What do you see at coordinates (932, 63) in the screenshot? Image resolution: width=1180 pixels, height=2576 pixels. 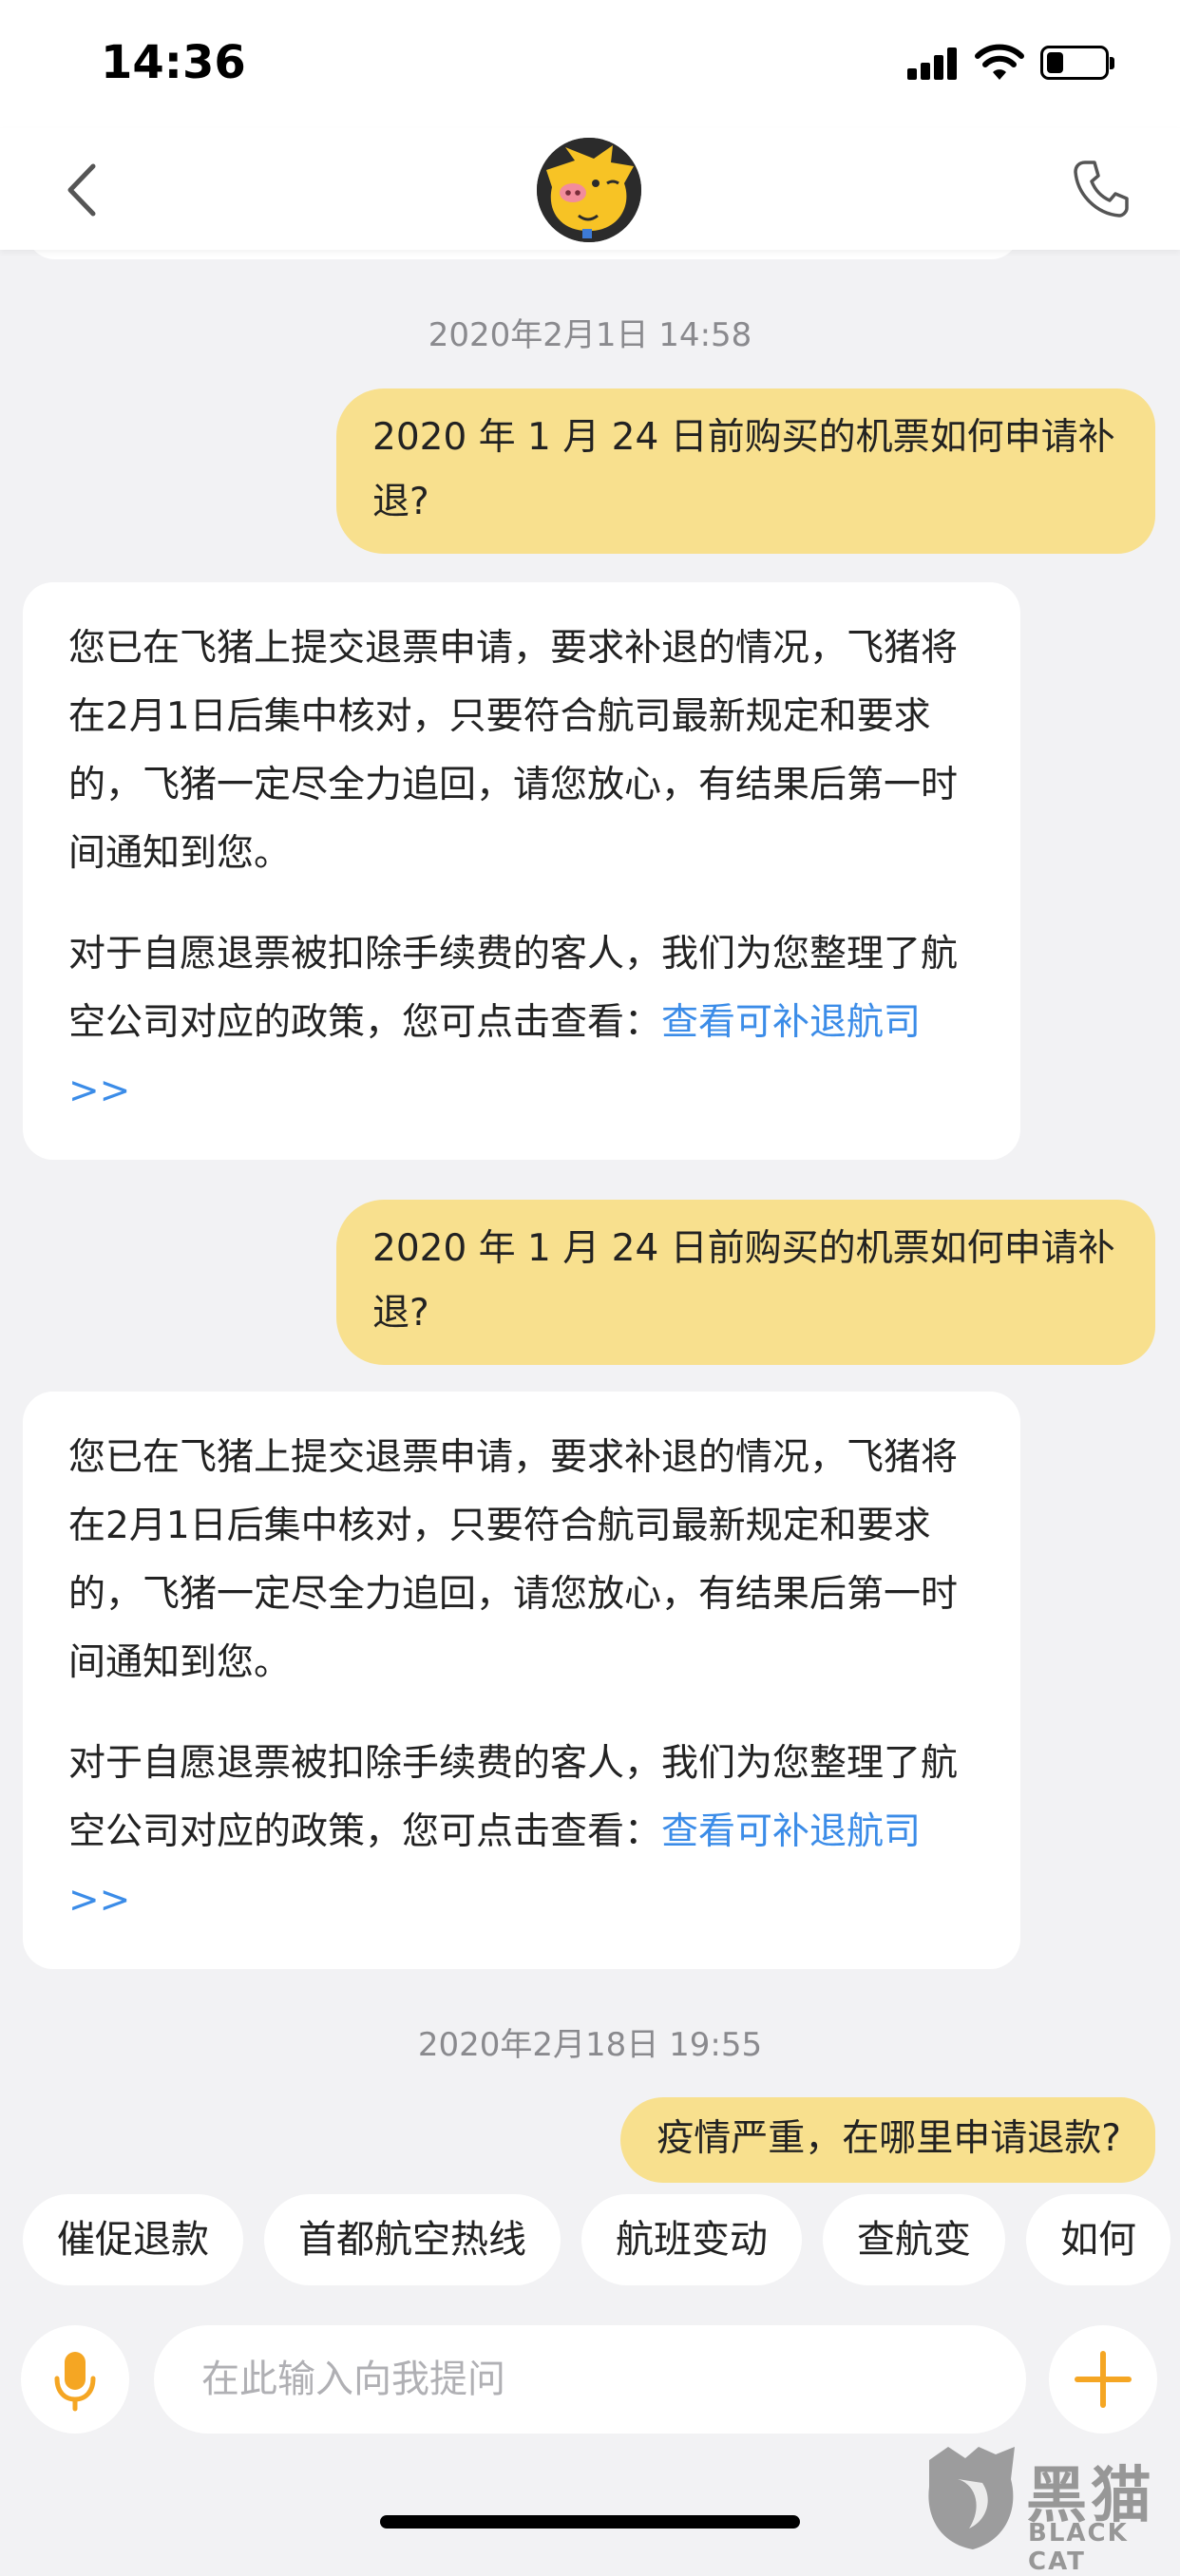 I see `cellular-signal-icon` at bounding box center [932, 63].